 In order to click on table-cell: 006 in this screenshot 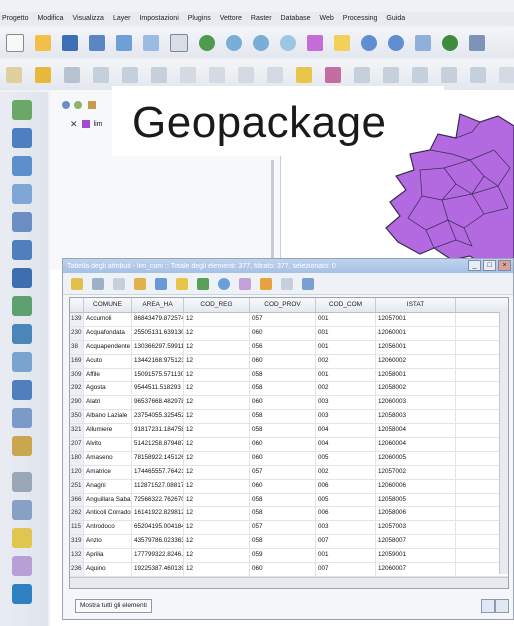, I will do `click(346, 514)`.